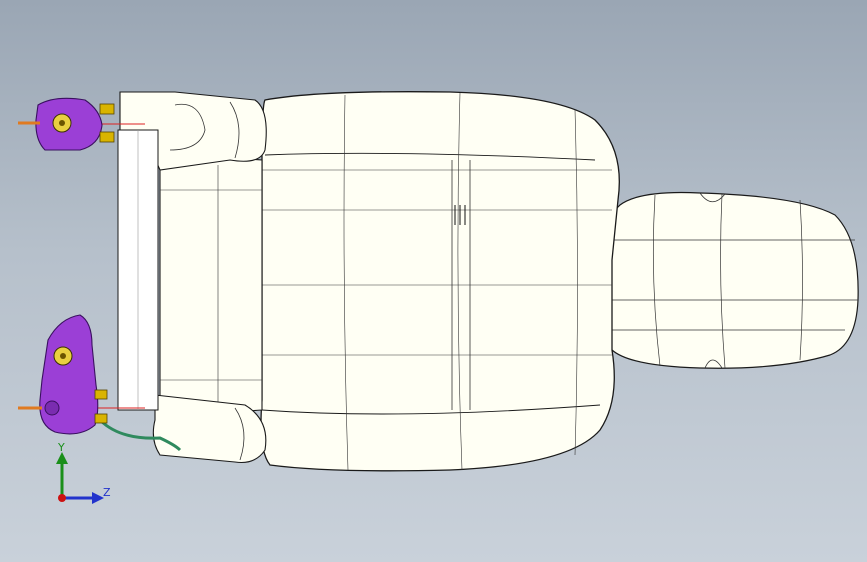 The height and width of the screenshot is (562, 867). What do you see at coordinates (211, 284) in the screenshot?
I see `seat-cushion` at bounding box center [211, 284].